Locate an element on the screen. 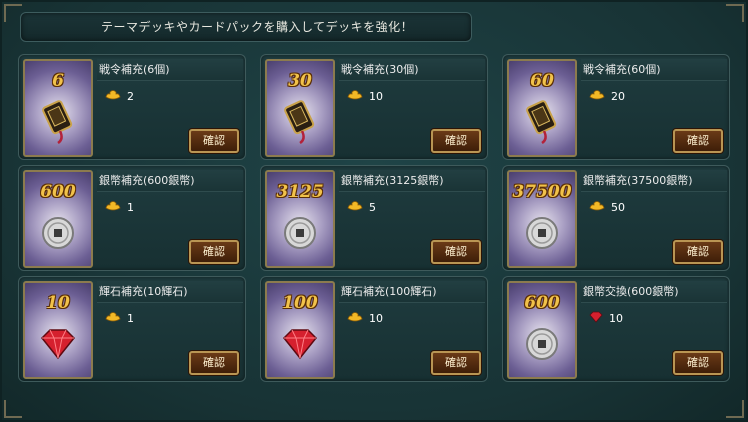  item-quantity: 60 is located at coordinates (542, 81).